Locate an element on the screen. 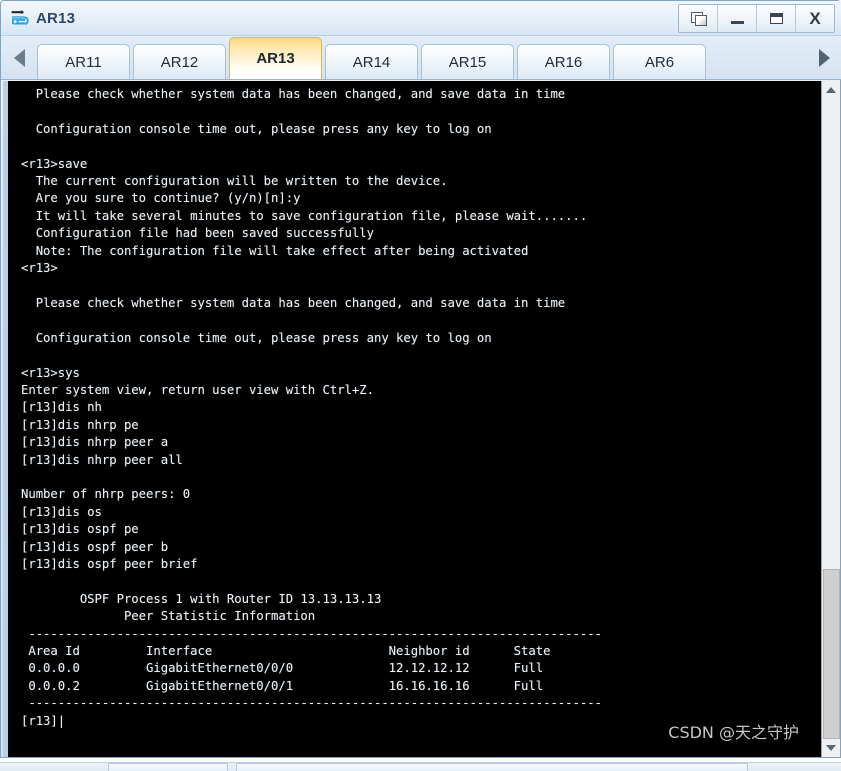 Image resolution: width=841 pixels, height=771 pixels. tab-label: AR6 is located at coordinates (659, 62).